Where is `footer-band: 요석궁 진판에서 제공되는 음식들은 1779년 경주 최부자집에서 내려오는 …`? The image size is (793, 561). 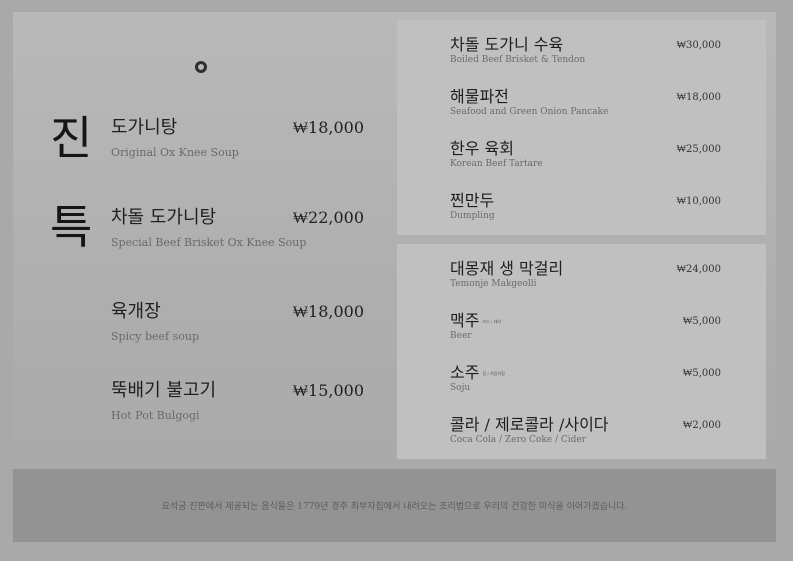
footer-band: 요석궁 진판에서 제공되는 음식들은 1779년 경주 최부자집에서 내려오는 … is located at coordinates (394, 505).